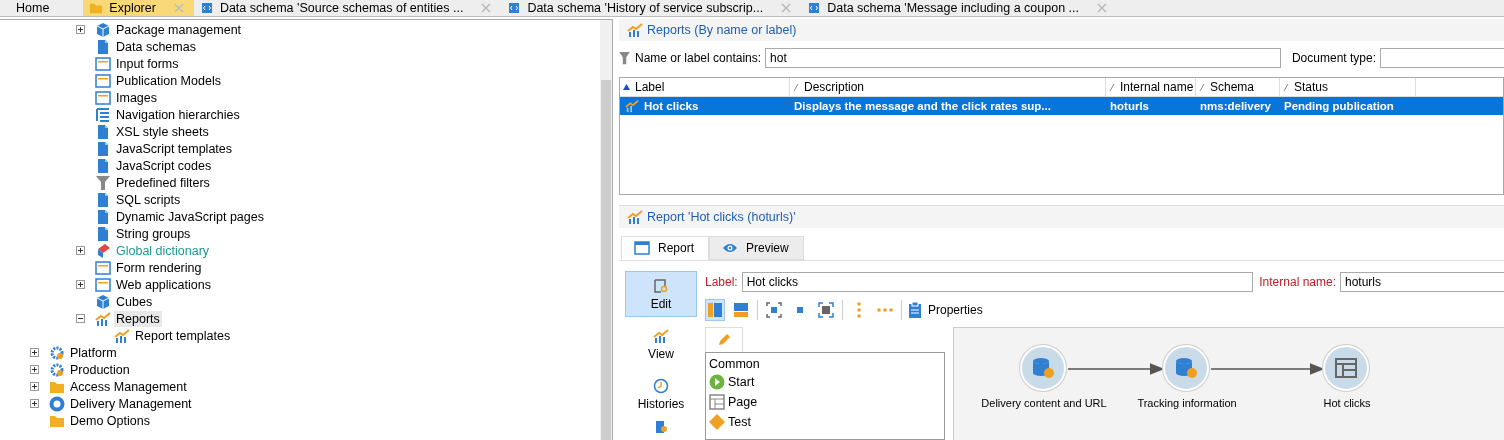 The width and height of the screenshot is (1504, 440). What do you see at coordinates (715, 310) in the screenshot?
I see `vertical-layout-button` at bounding box center [715, 310].